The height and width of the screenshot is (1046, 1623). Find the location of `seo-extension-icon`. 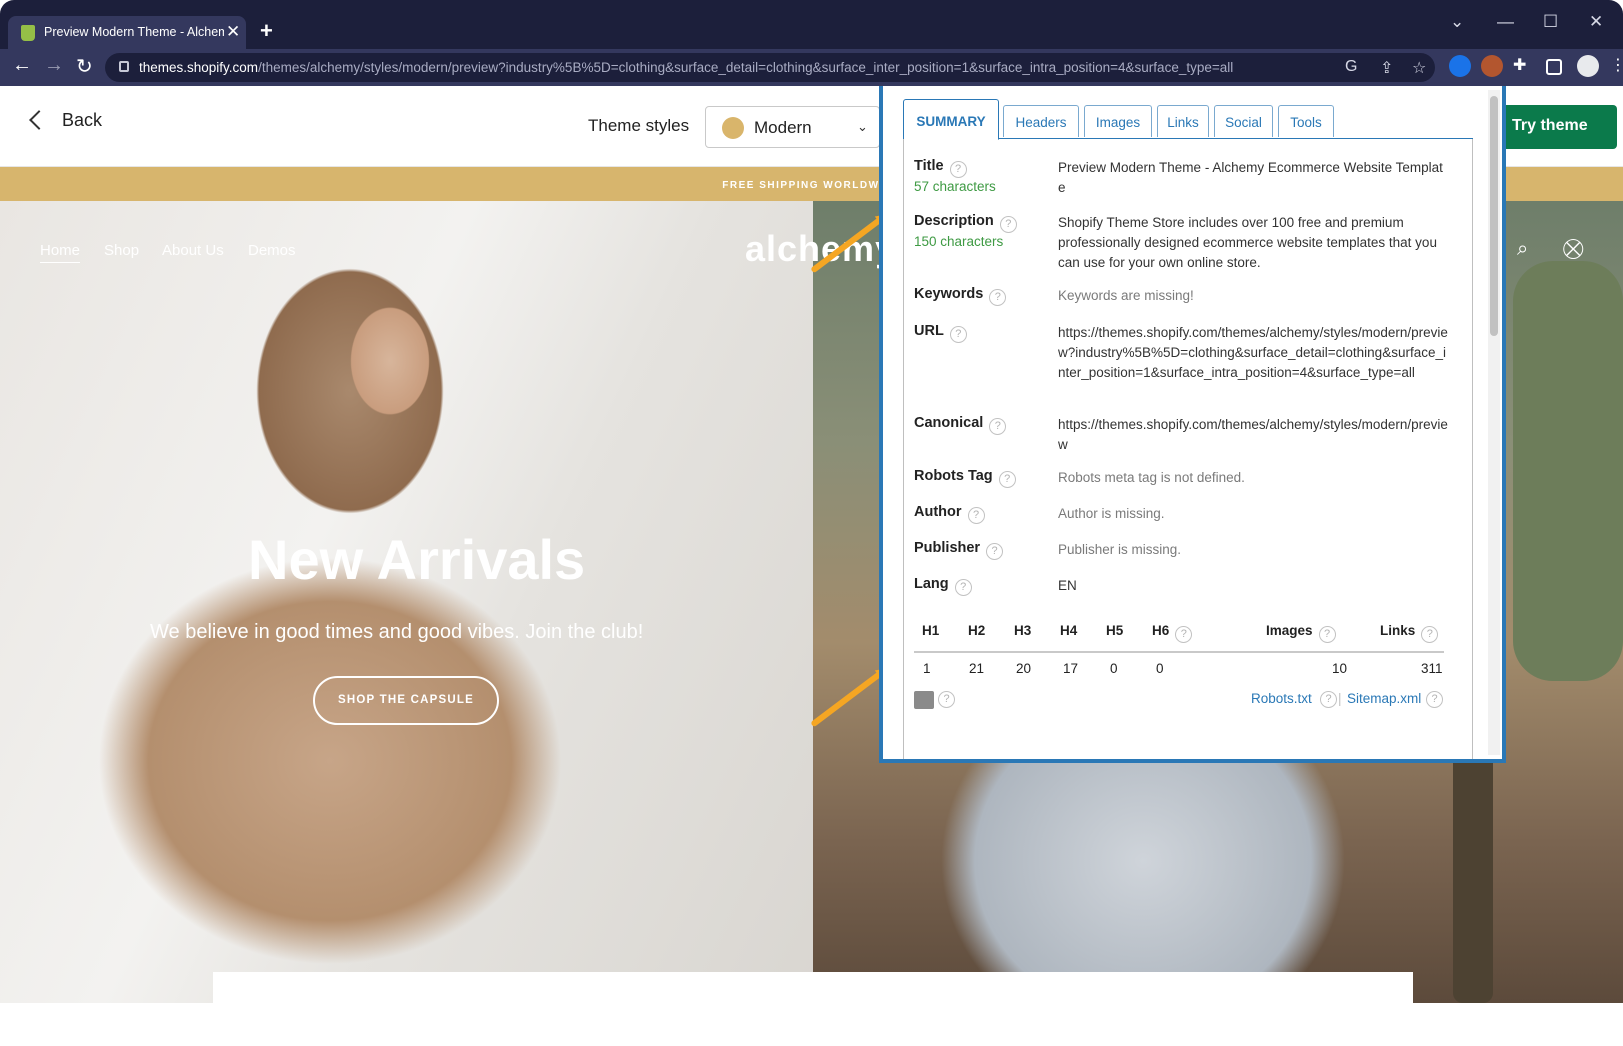

seo-extension-icon is located at coordinates (1492, 66).